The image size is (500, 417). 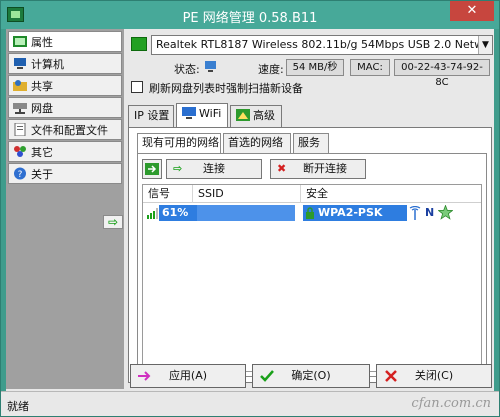 I want to click on disconnect-label: 断开连接, so click(x=325, y=168).